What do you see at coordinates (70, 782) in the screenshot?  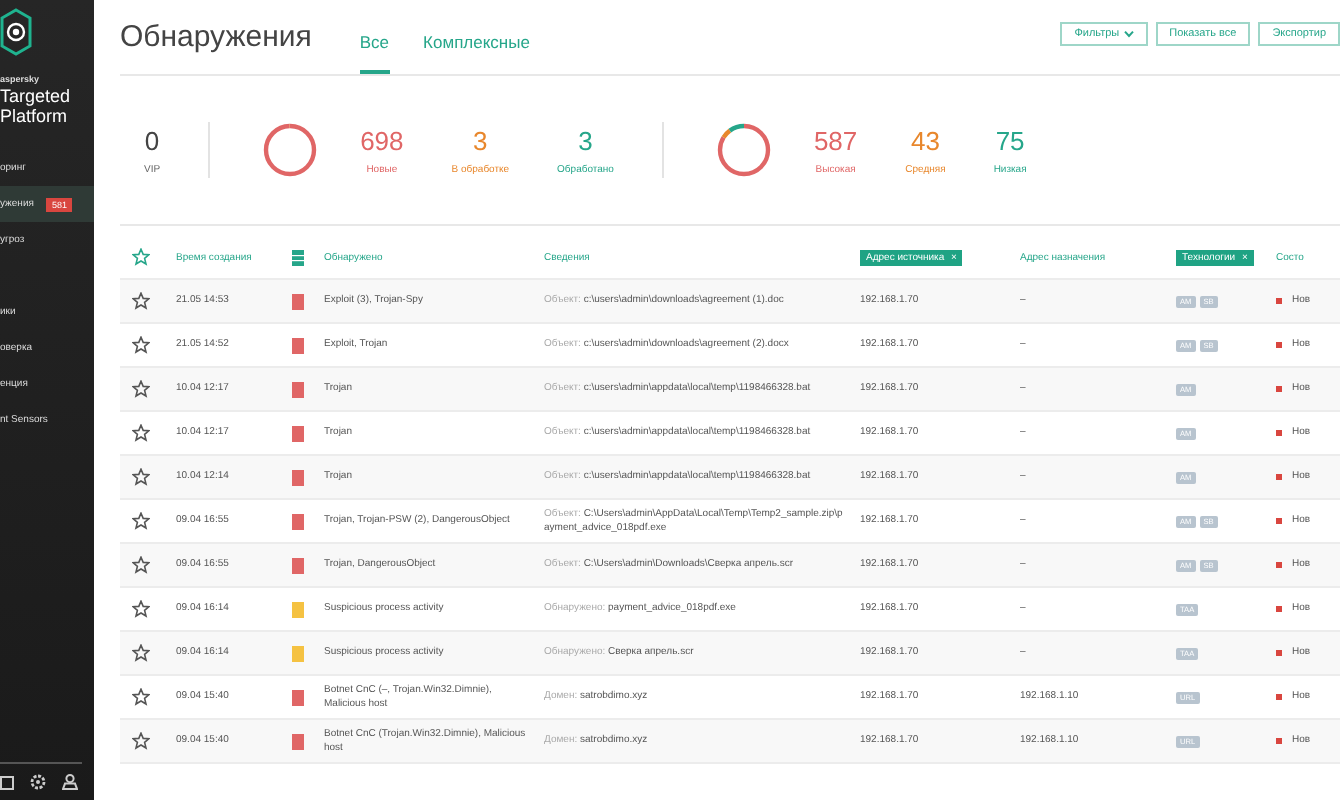 I see `person-icon` at bounding box center [70, 782].